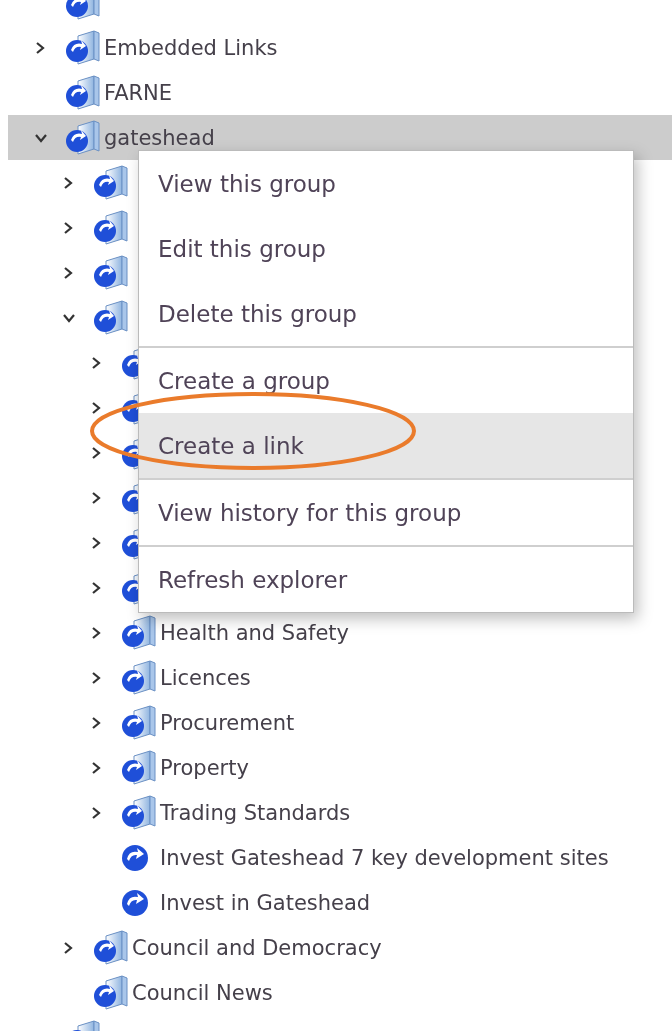  Describe the element at coordinates (257, 947) in the screenshot. I see `tree-item-label: Council and Democracy` at that location.